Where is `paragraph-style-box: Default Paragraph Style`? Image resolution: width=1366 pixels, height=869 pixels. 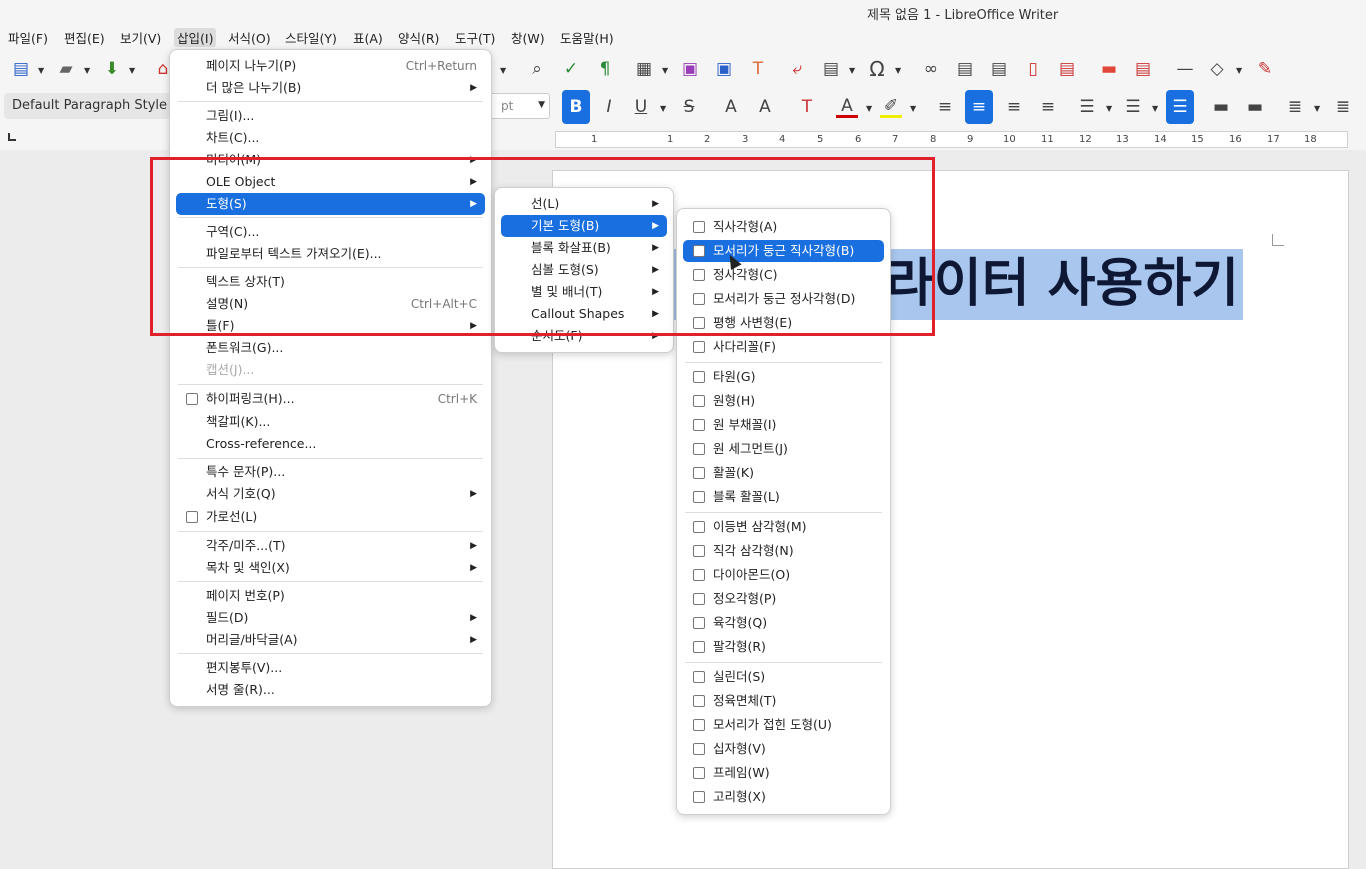 paragraph-style-box: Default Paragraph Style is located at coordinates (87, 106).